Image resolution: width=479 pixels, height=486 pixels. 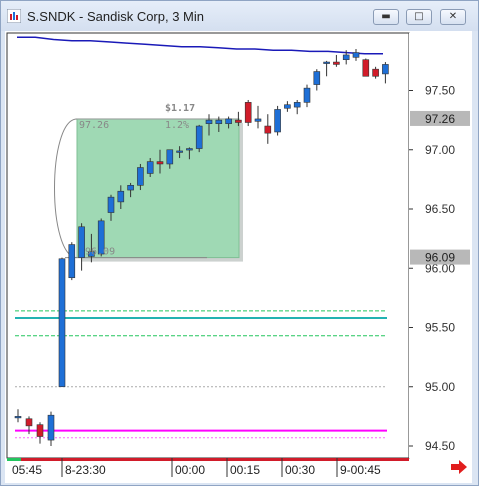 What do you see at coordinates (440, 387) in the screenshot?
I see `price-tick-label: 95.00` at bounding box center [440, 387].